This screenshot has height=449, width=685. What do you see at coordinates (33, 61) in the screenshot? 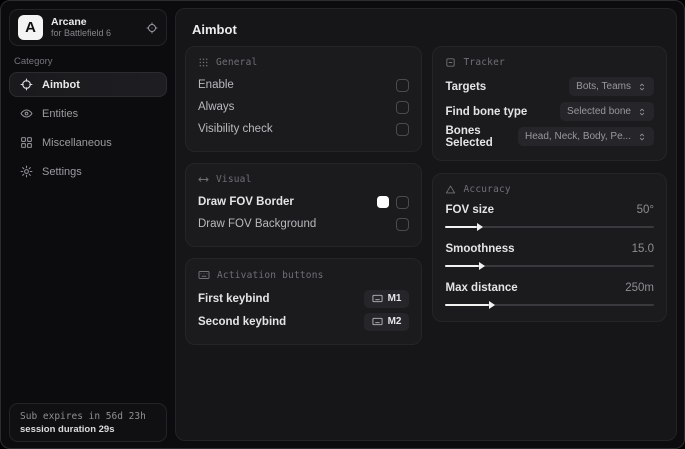
I see `category-label: Category` at bounding box center [33, 61].